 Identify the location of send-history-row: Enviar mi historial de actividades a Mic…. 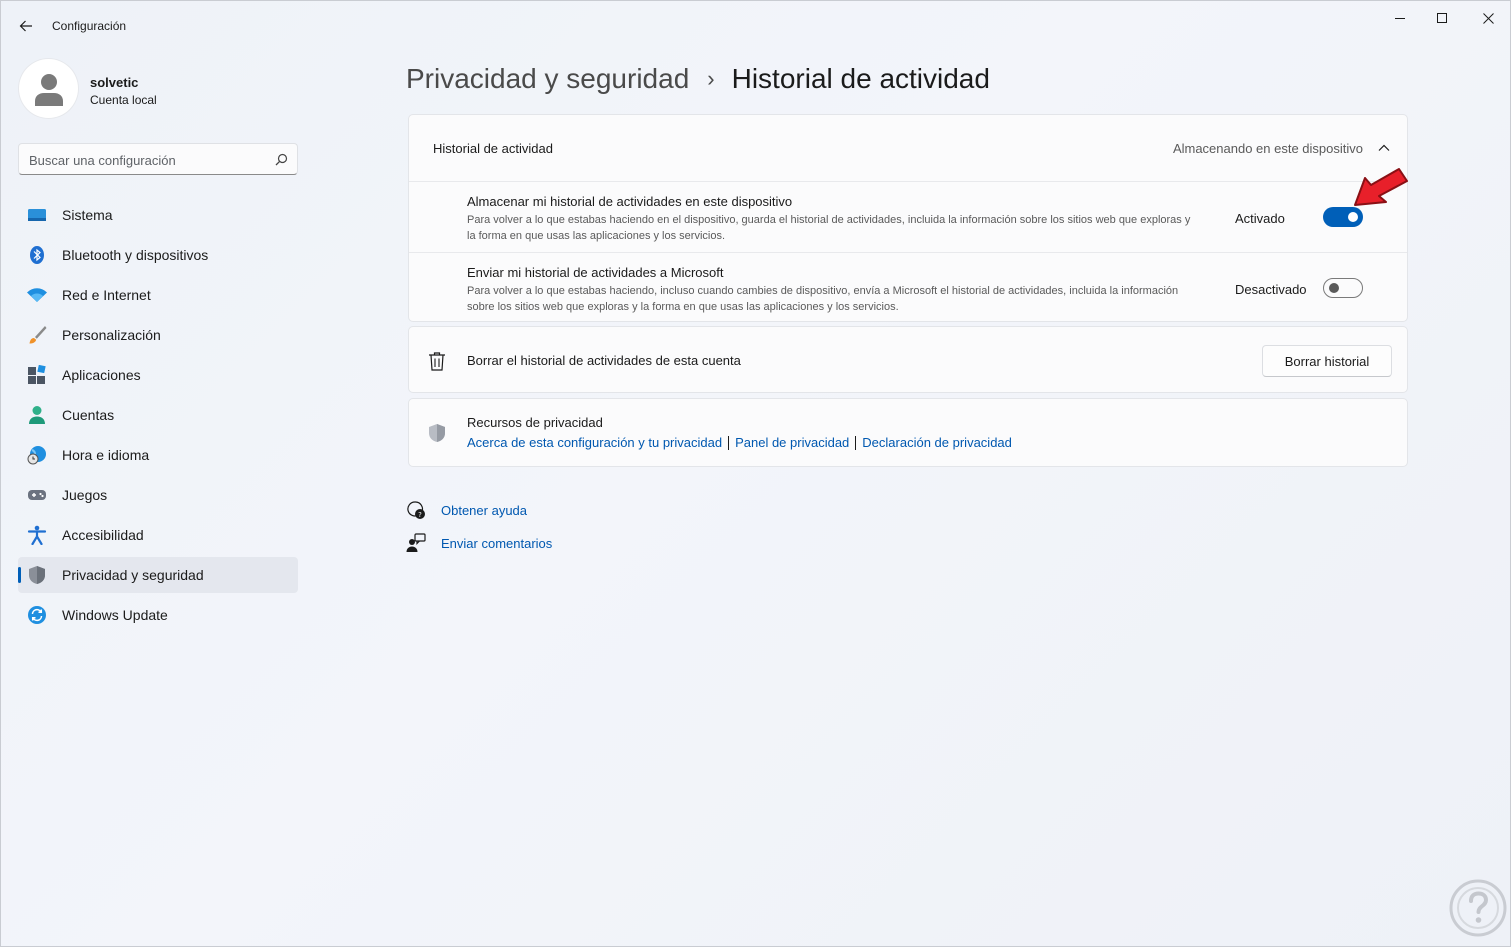
(908, 287).